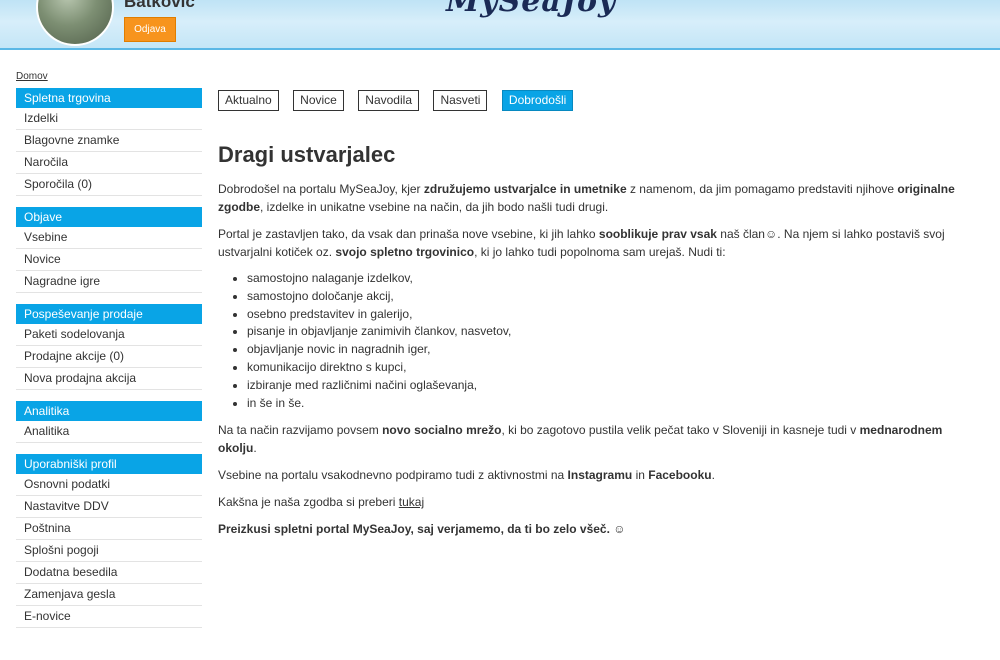  Describe the element at coordinates (603, 350) in the screenshot. I see `list-item: objavljanje novic in nagradnih iger,` at that location.